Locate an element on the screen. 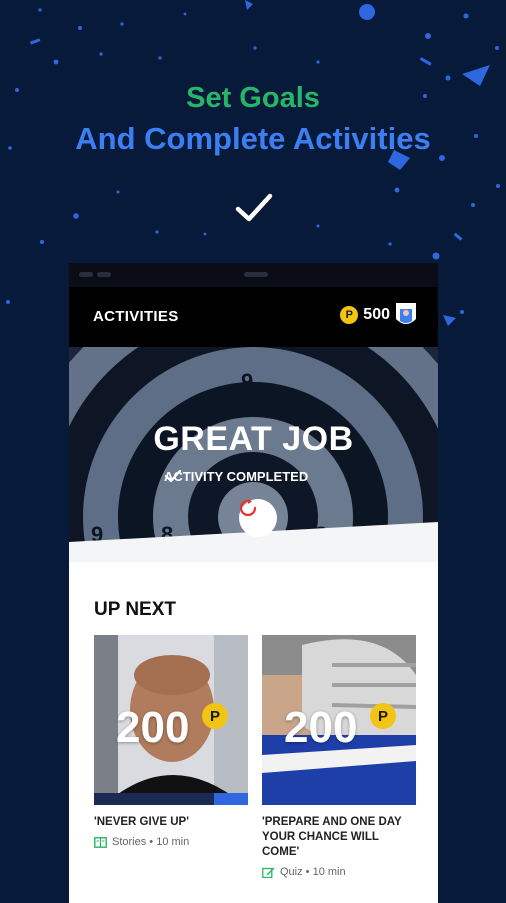 The width and height of the screenshot is (506, 903). hero-title: GREAT JOB is located at coordinates (253, 439).